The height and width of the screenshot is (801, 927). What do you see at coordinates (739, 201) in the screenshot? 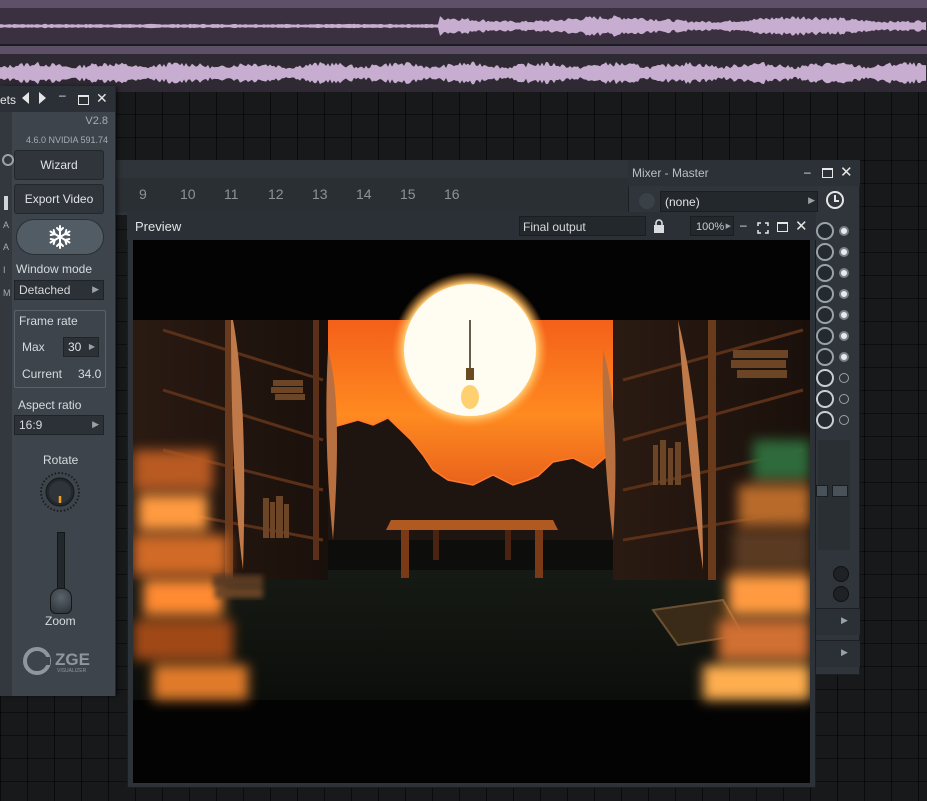
I see `mixer-selector: (none) ▶` at bounding box center [739, 201].